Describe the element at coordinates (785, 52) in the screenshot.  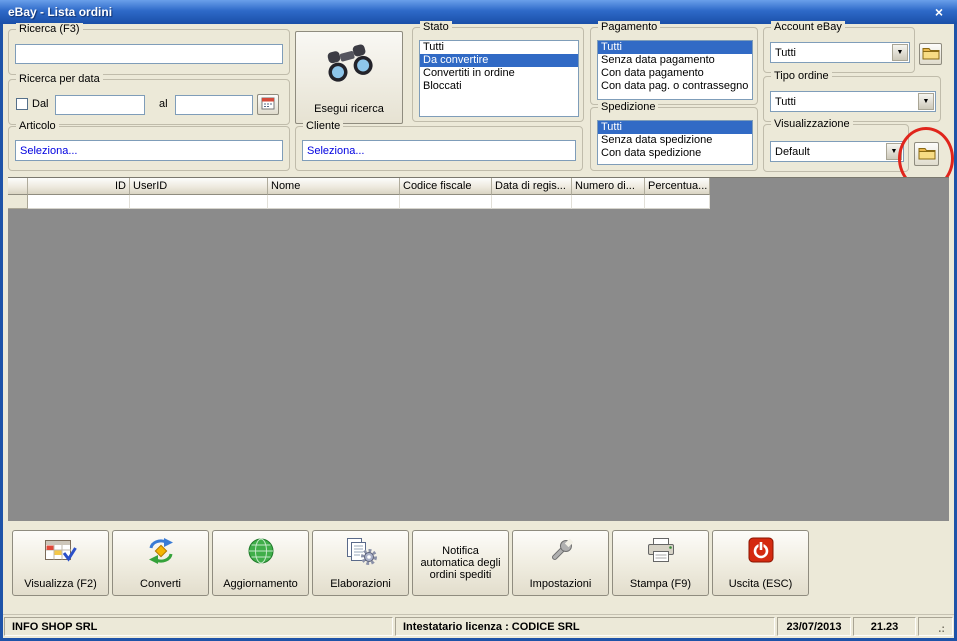
I see `account-ebay-combo-value: Tutti` at that location.